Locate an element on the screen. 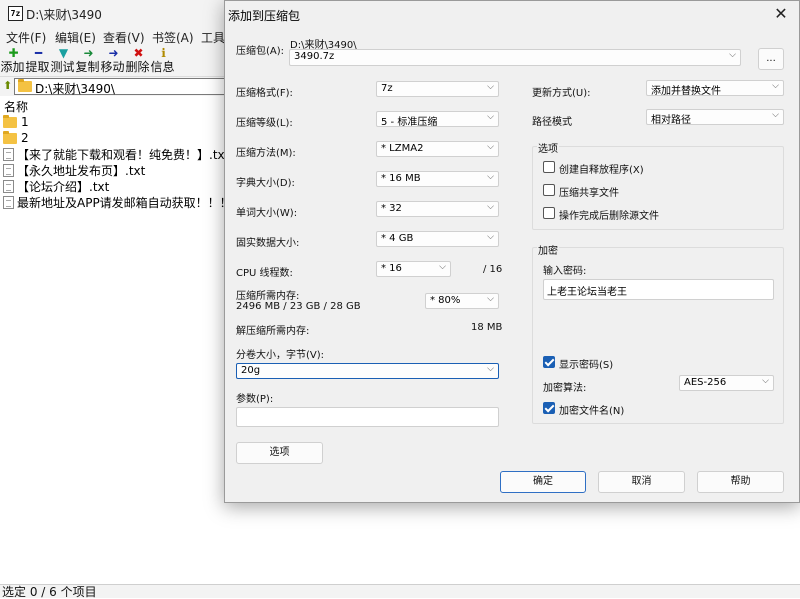 The height and width of the screenshot is (599, 800). archive-name-combo: 3490.7z ⌵ is located at coordinates (515, 57).